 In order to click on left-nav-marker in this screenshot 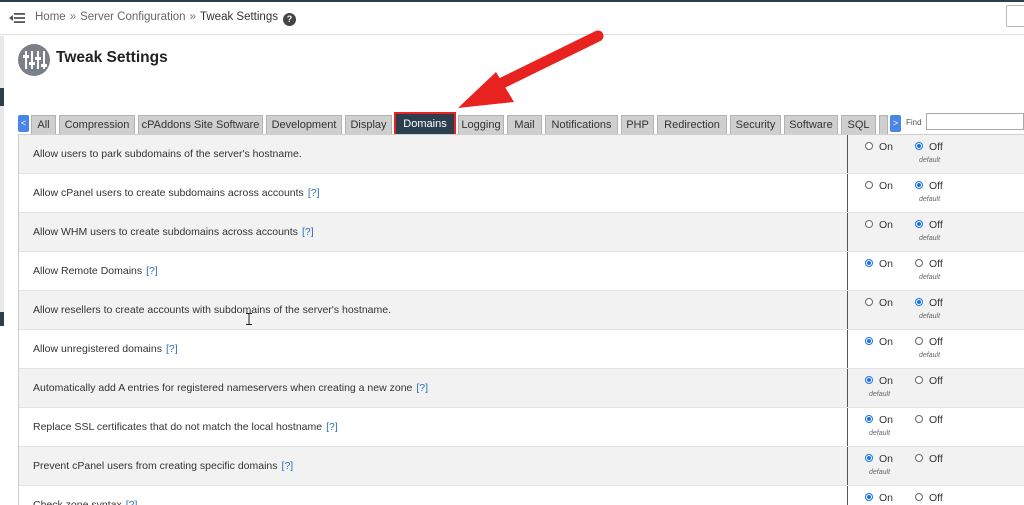, I will do `click(2, 319)`.